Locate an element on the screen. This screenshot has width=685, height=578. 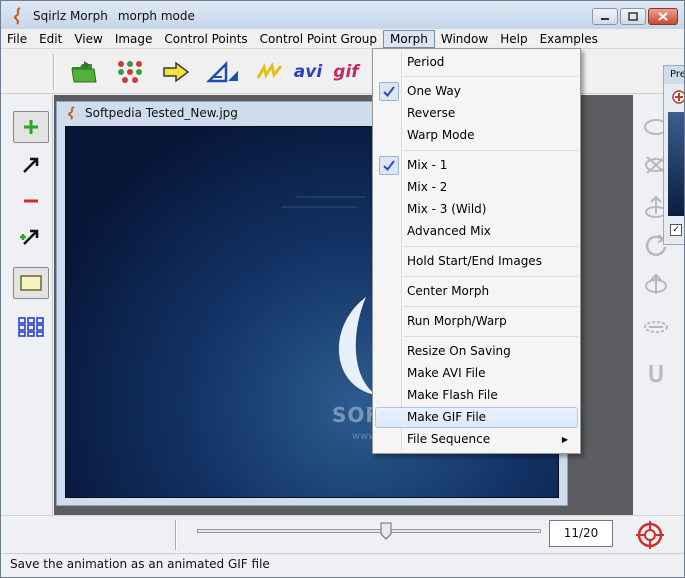
preview-checkbox: ✓ is located at coordinates (676, 230).